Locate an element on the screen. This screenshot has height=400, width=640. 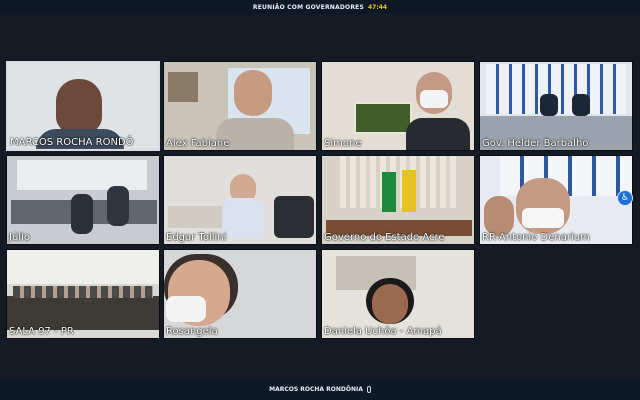
video-tile-governo-acre: Governo do Estado Acre is located at coordinates (398, 200).